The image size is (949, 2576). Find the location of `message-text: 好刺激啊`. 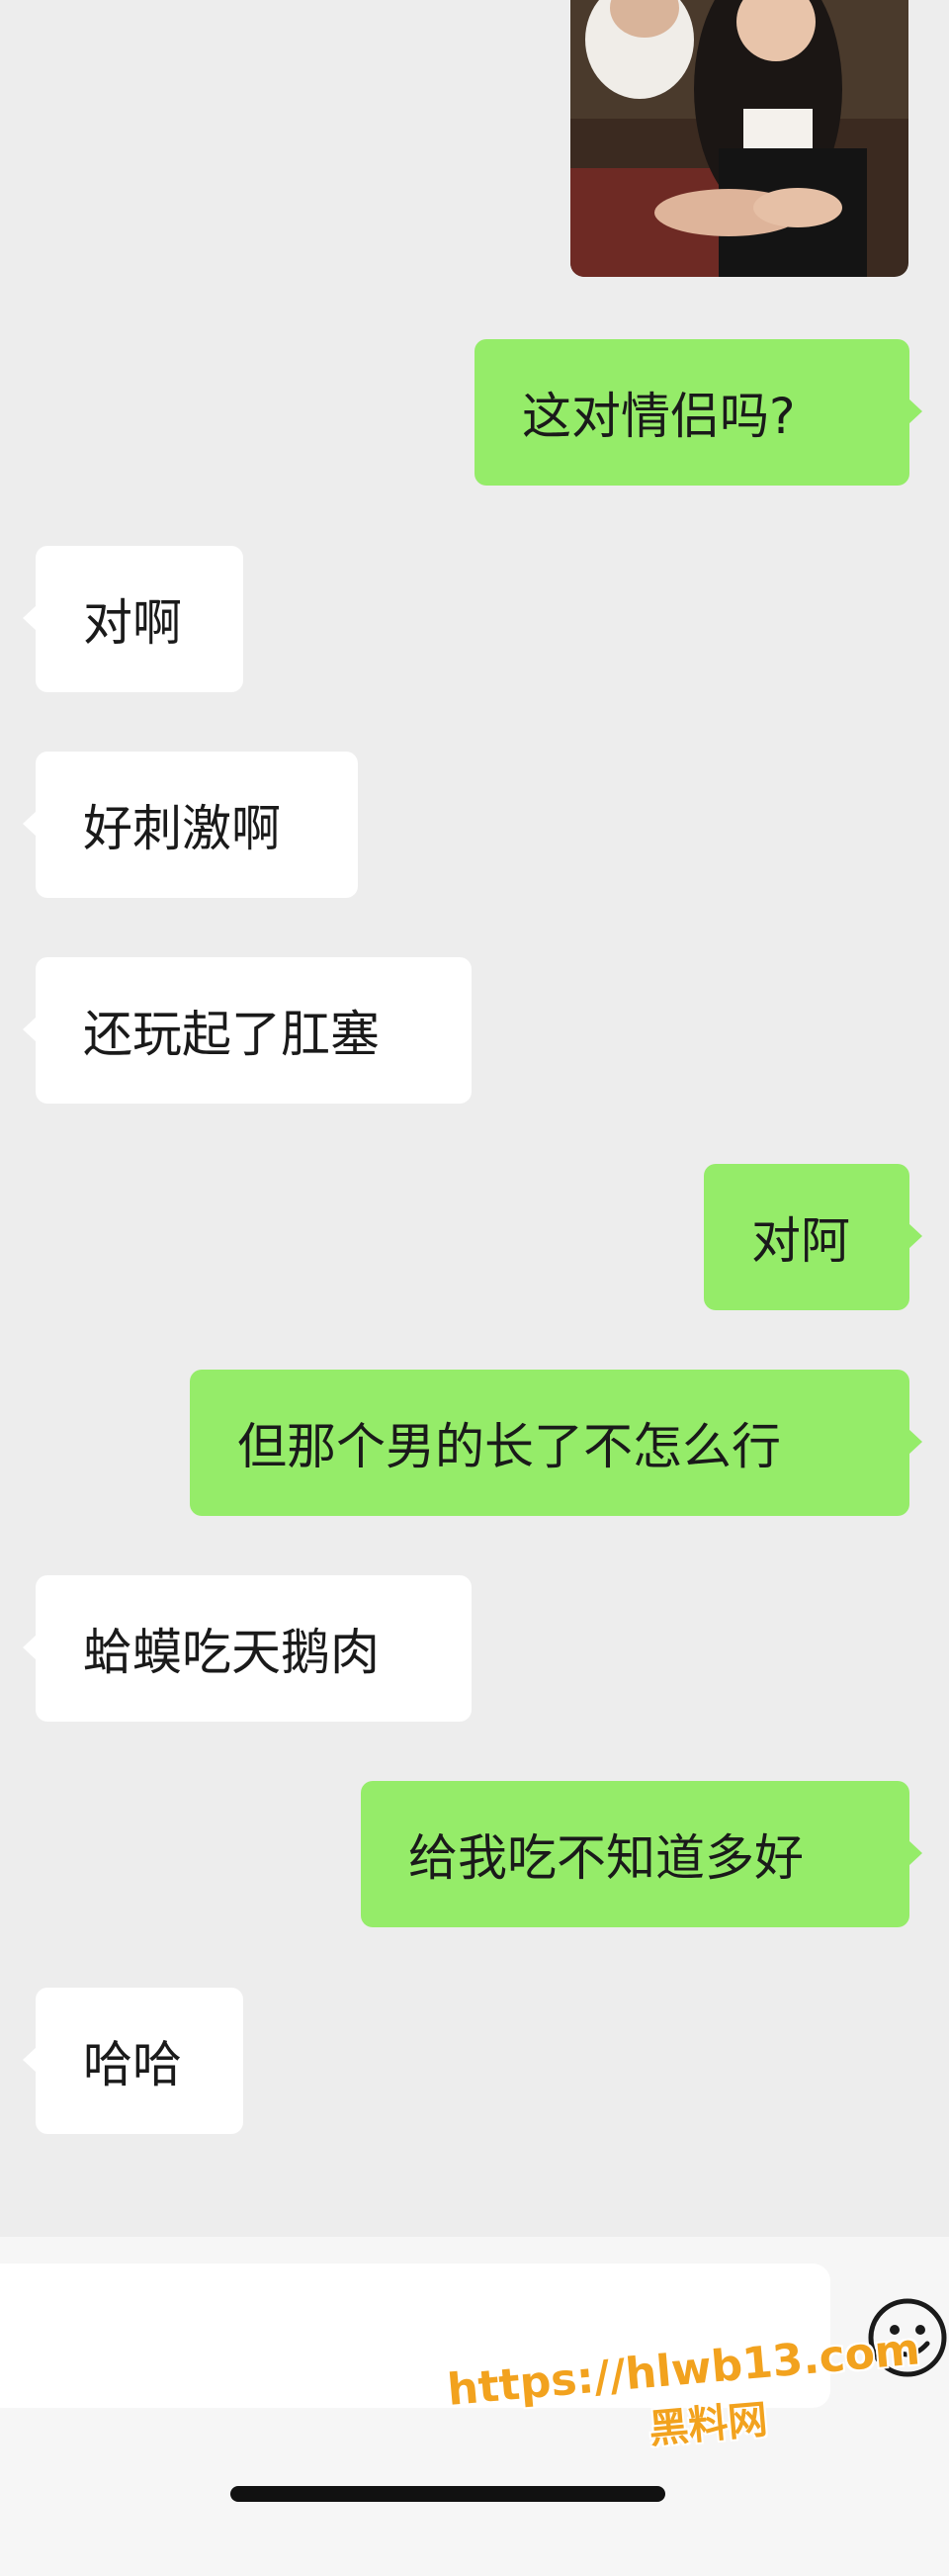

message-text: 好刺激啊 is located at coordinates (182, 828).